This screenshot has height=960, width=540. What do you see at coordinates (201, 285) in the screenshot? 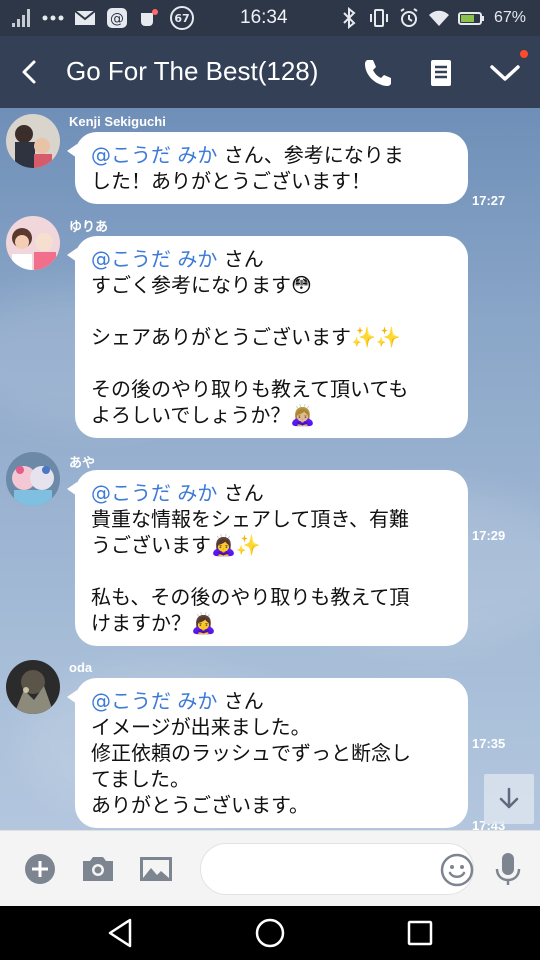
I see `message-line: すごく参考になります😳` at bounding box center [201, 285].